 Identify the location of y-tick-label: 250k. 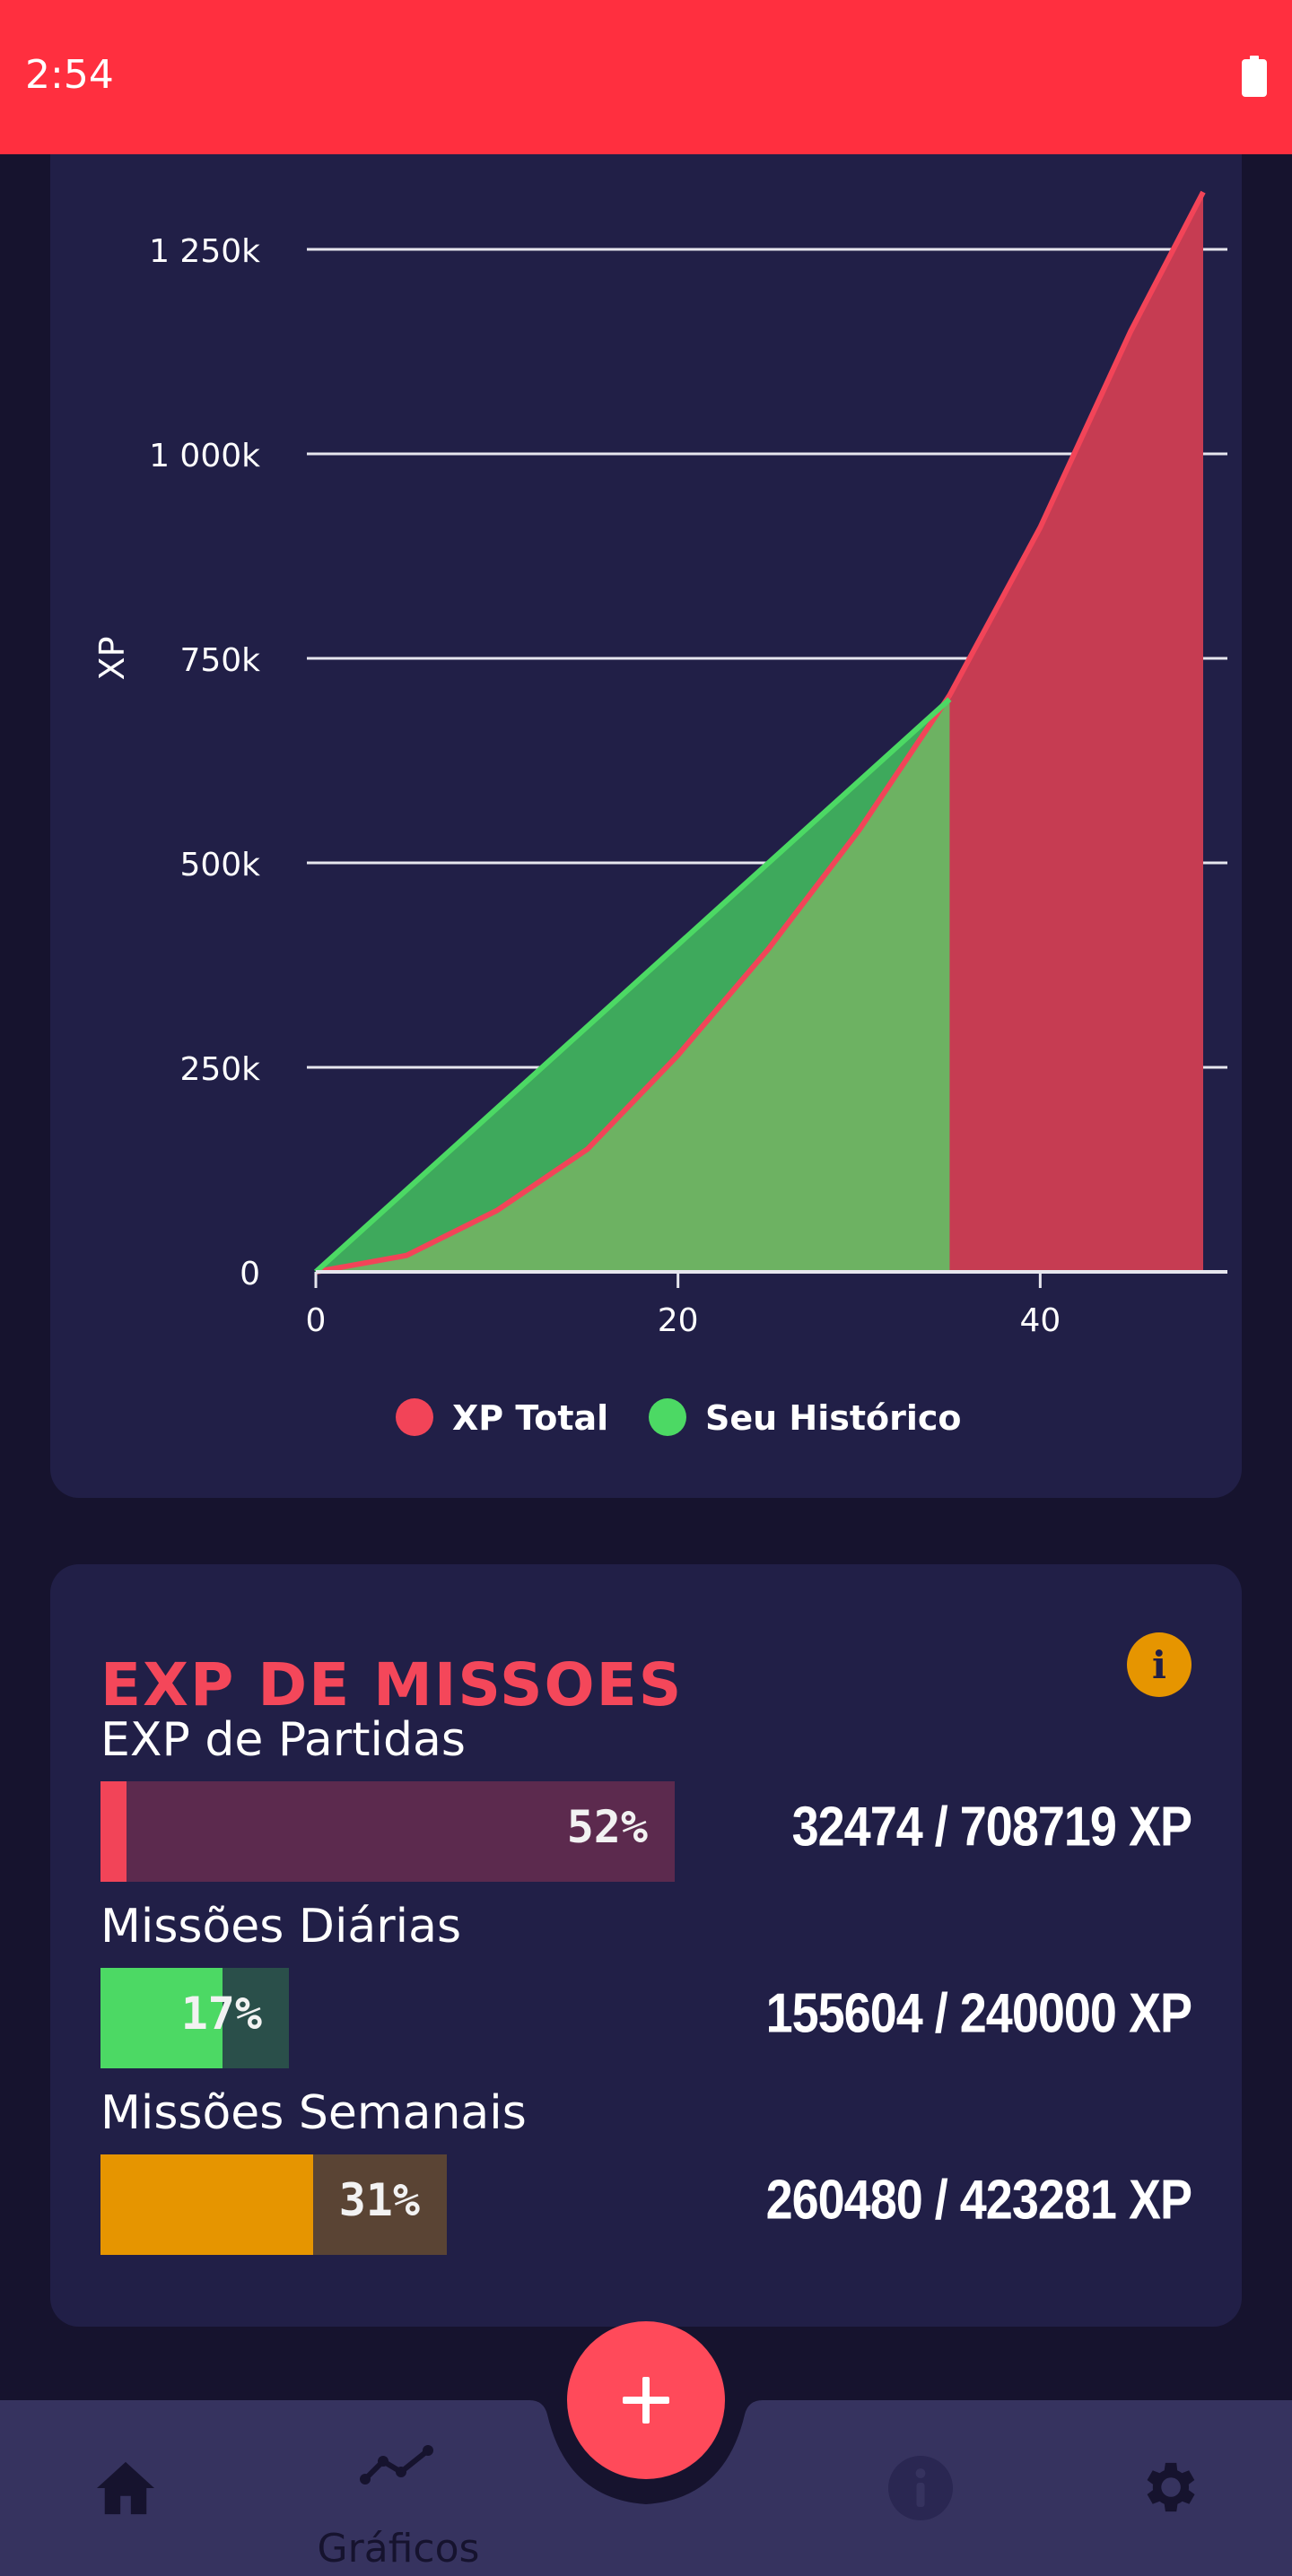
(219, 1069).